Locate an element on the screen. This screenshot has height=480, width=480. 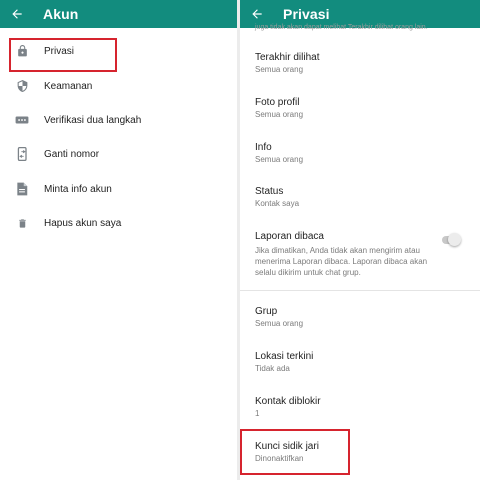
menu-item-label: Ganti nomor is located at coordinates (72, 154).